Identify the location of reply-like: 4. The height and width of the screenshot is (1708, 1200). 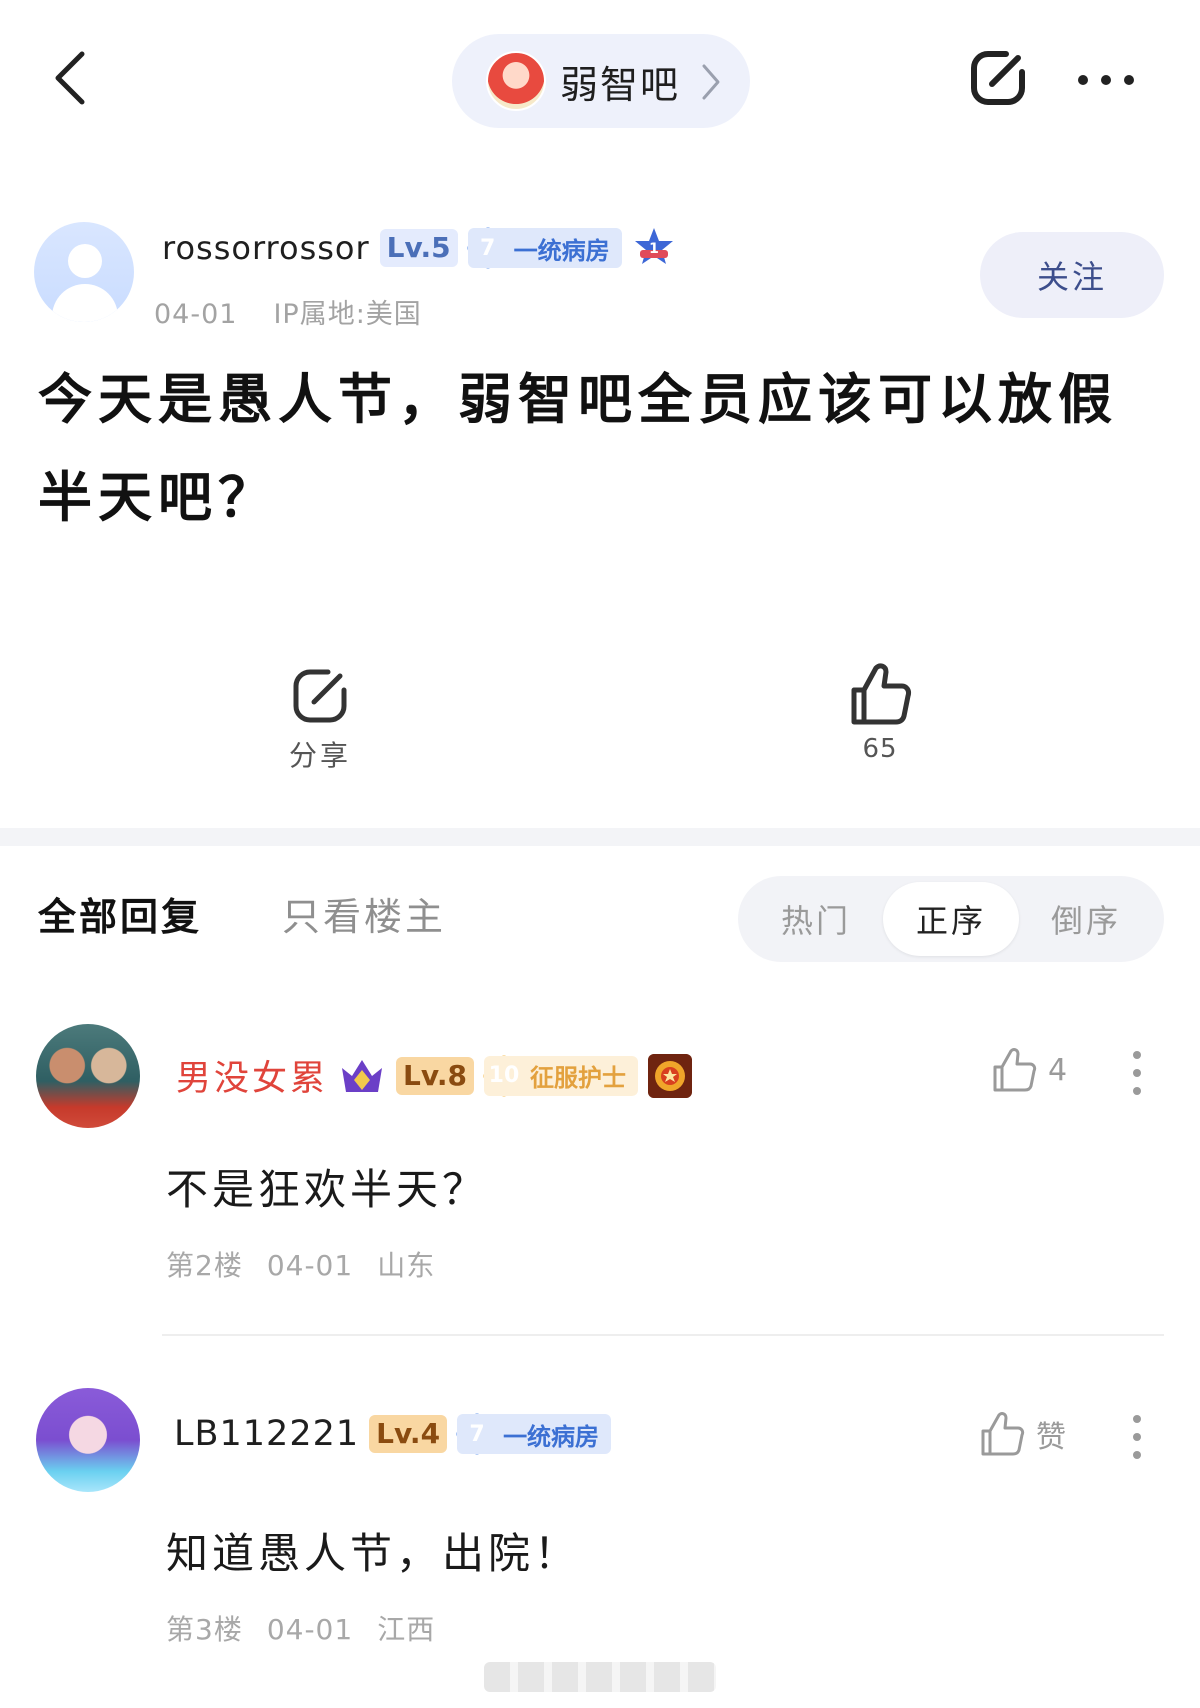
(1028, 1070).